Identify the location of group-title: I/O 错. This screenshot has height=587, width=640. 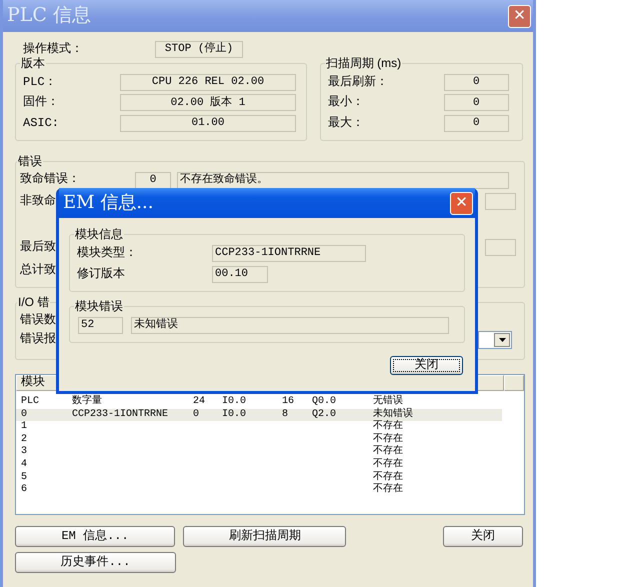
(33, 303).